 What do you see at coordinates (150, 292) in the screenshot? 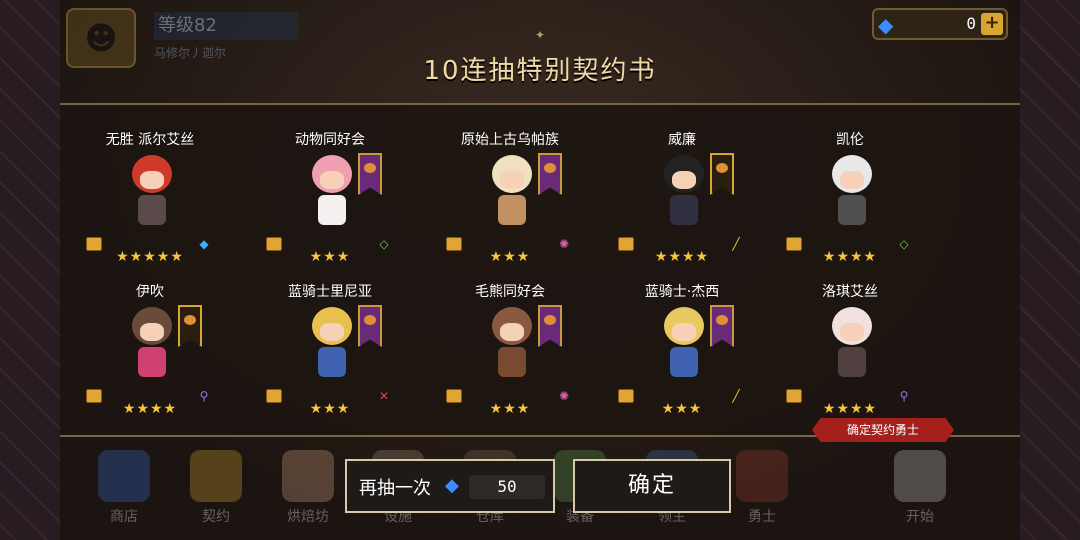
I see `hero-name: 伊吹` at bounding box center [150, 292].